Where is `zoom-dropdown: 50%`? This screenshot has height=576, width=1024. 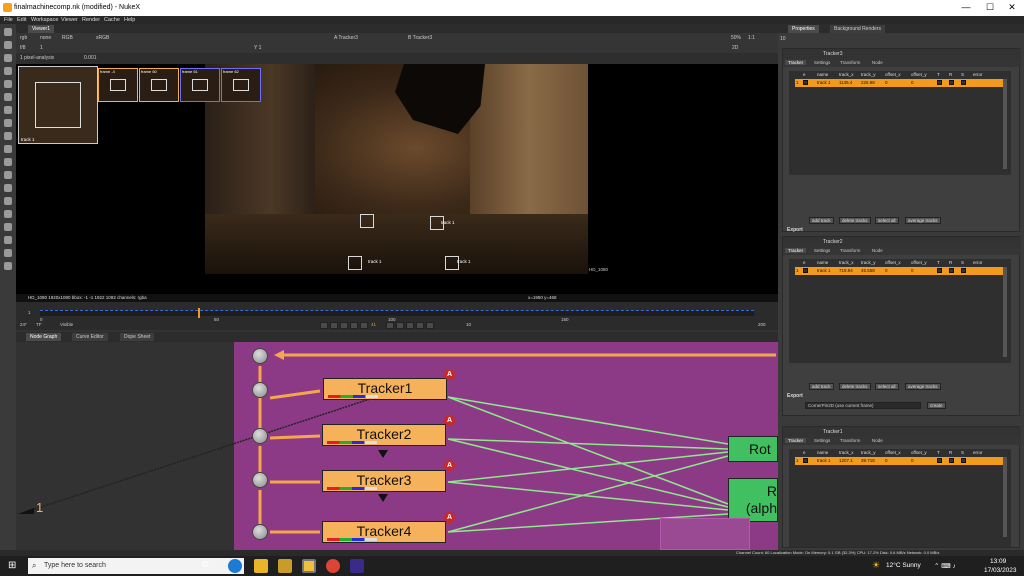 zoom-dropdown: 50% is located at coordinates (736, 38).